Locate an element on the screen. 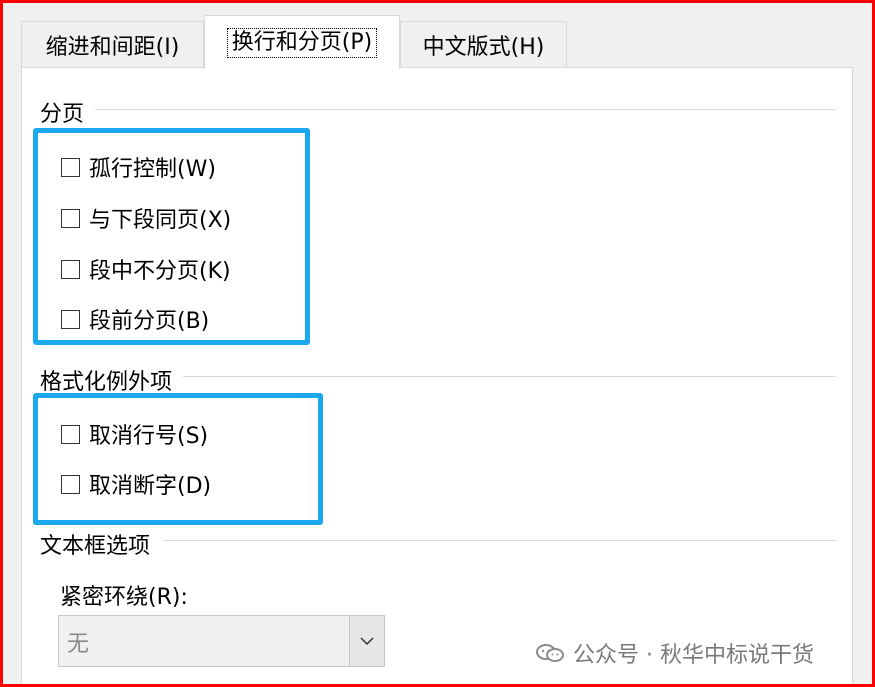  tab-indent-spacing: 缩进和间距(I) is located at coordinates (112, 44).